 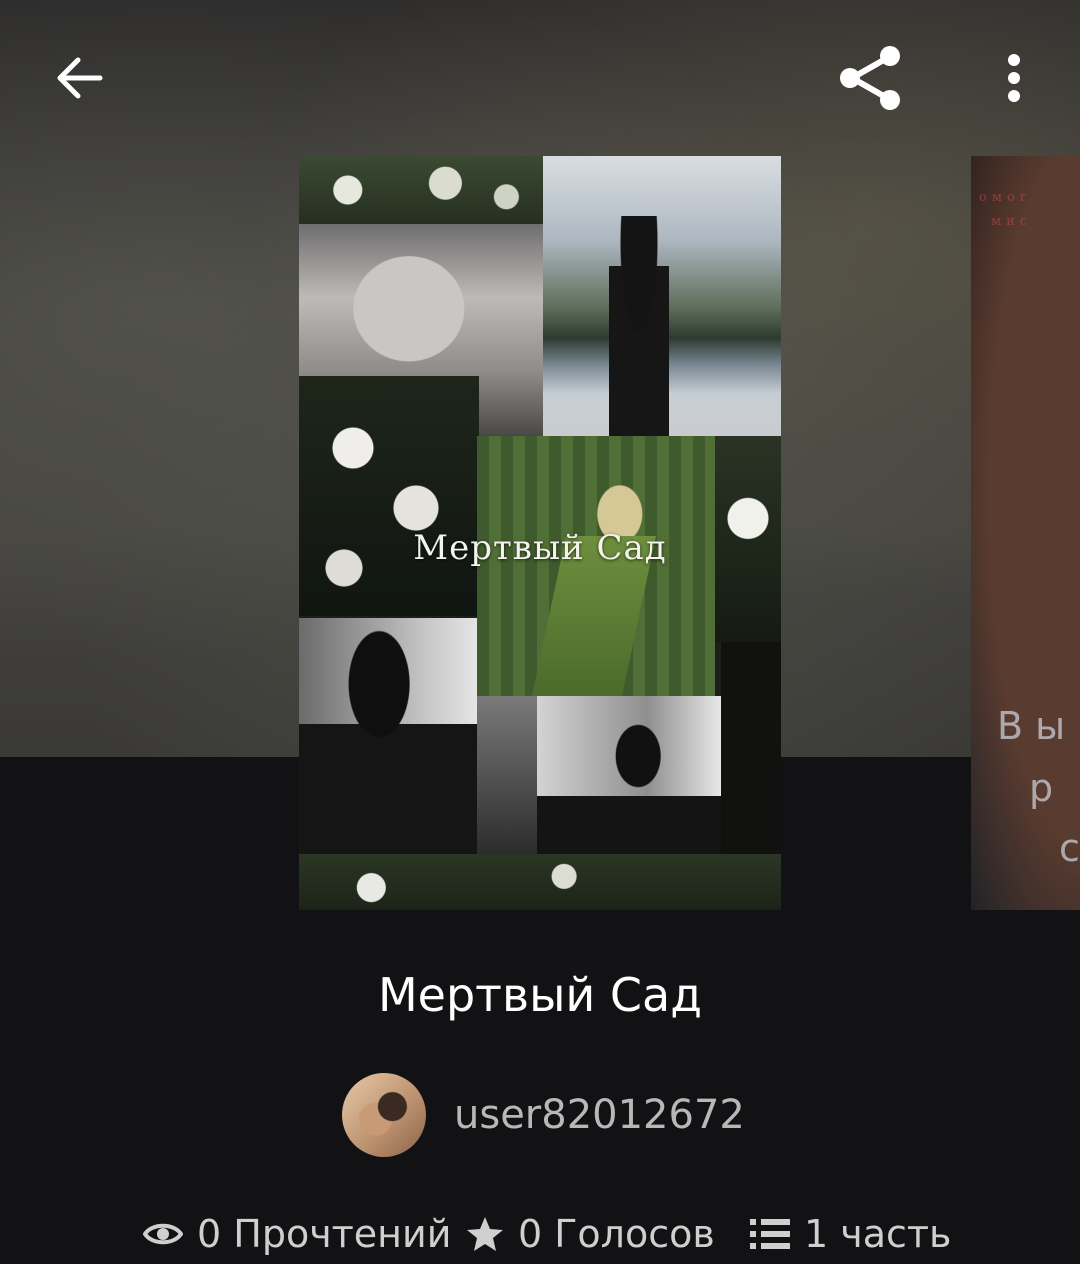 What do you see at coordinates (878, 1234) in the screenshot?
I see `parts-count: 1 часть` at bounding box center [878, 1234].